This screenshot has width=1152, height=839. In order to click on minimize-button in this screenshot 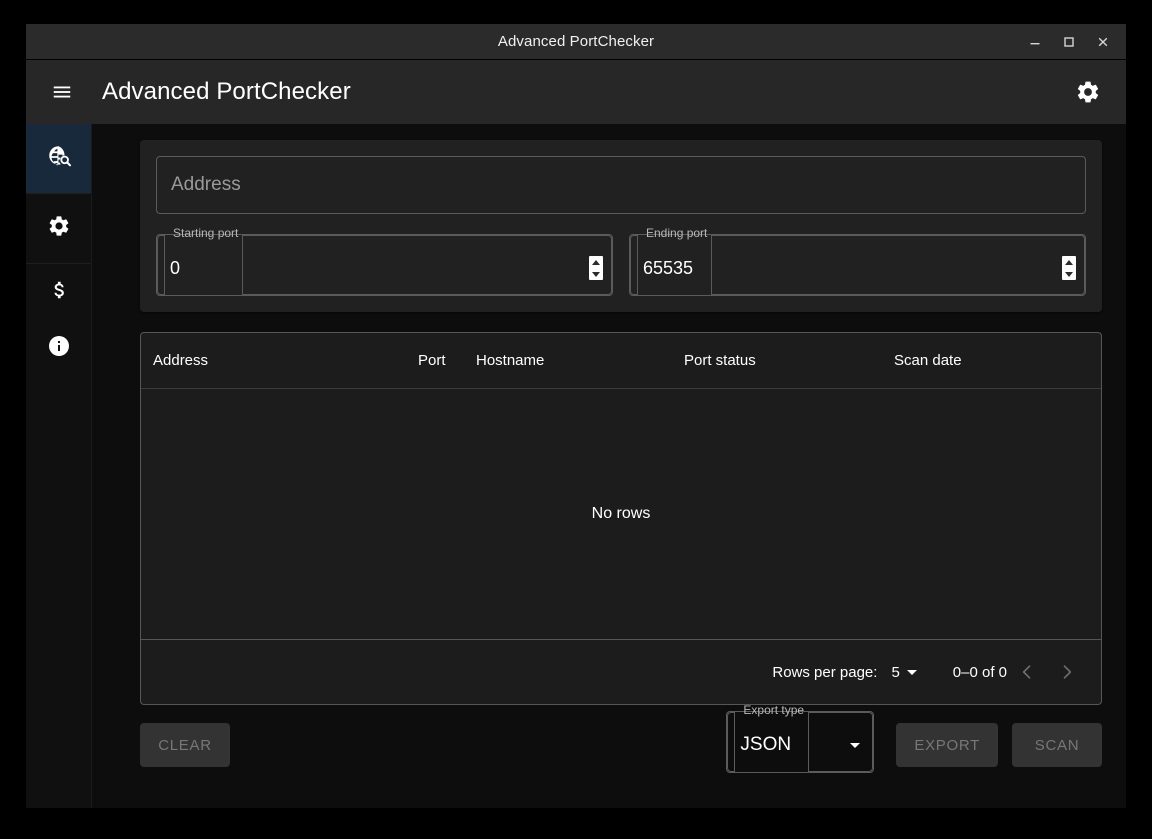, I will do `click(1035, 42)`.